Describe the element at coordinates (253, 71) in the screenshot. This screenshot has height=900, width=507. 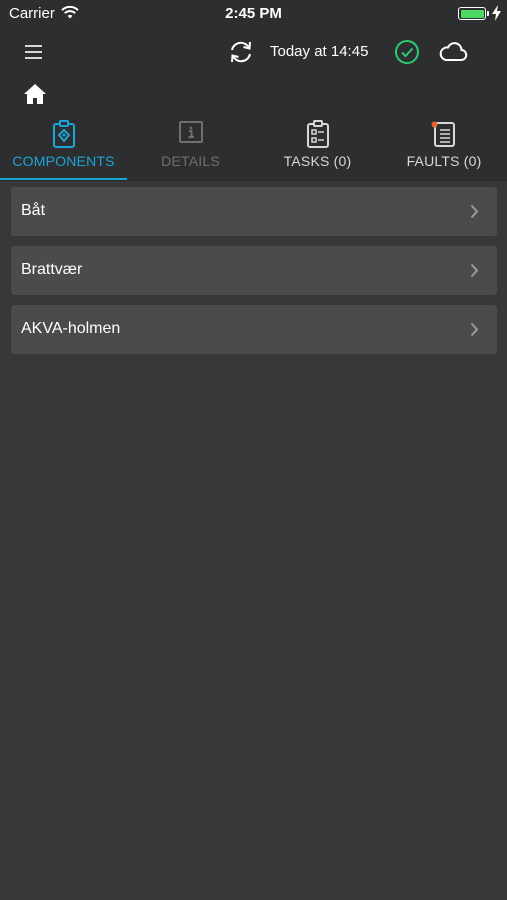
I see `top-navigation-bar: Today at 14:45` at that location.